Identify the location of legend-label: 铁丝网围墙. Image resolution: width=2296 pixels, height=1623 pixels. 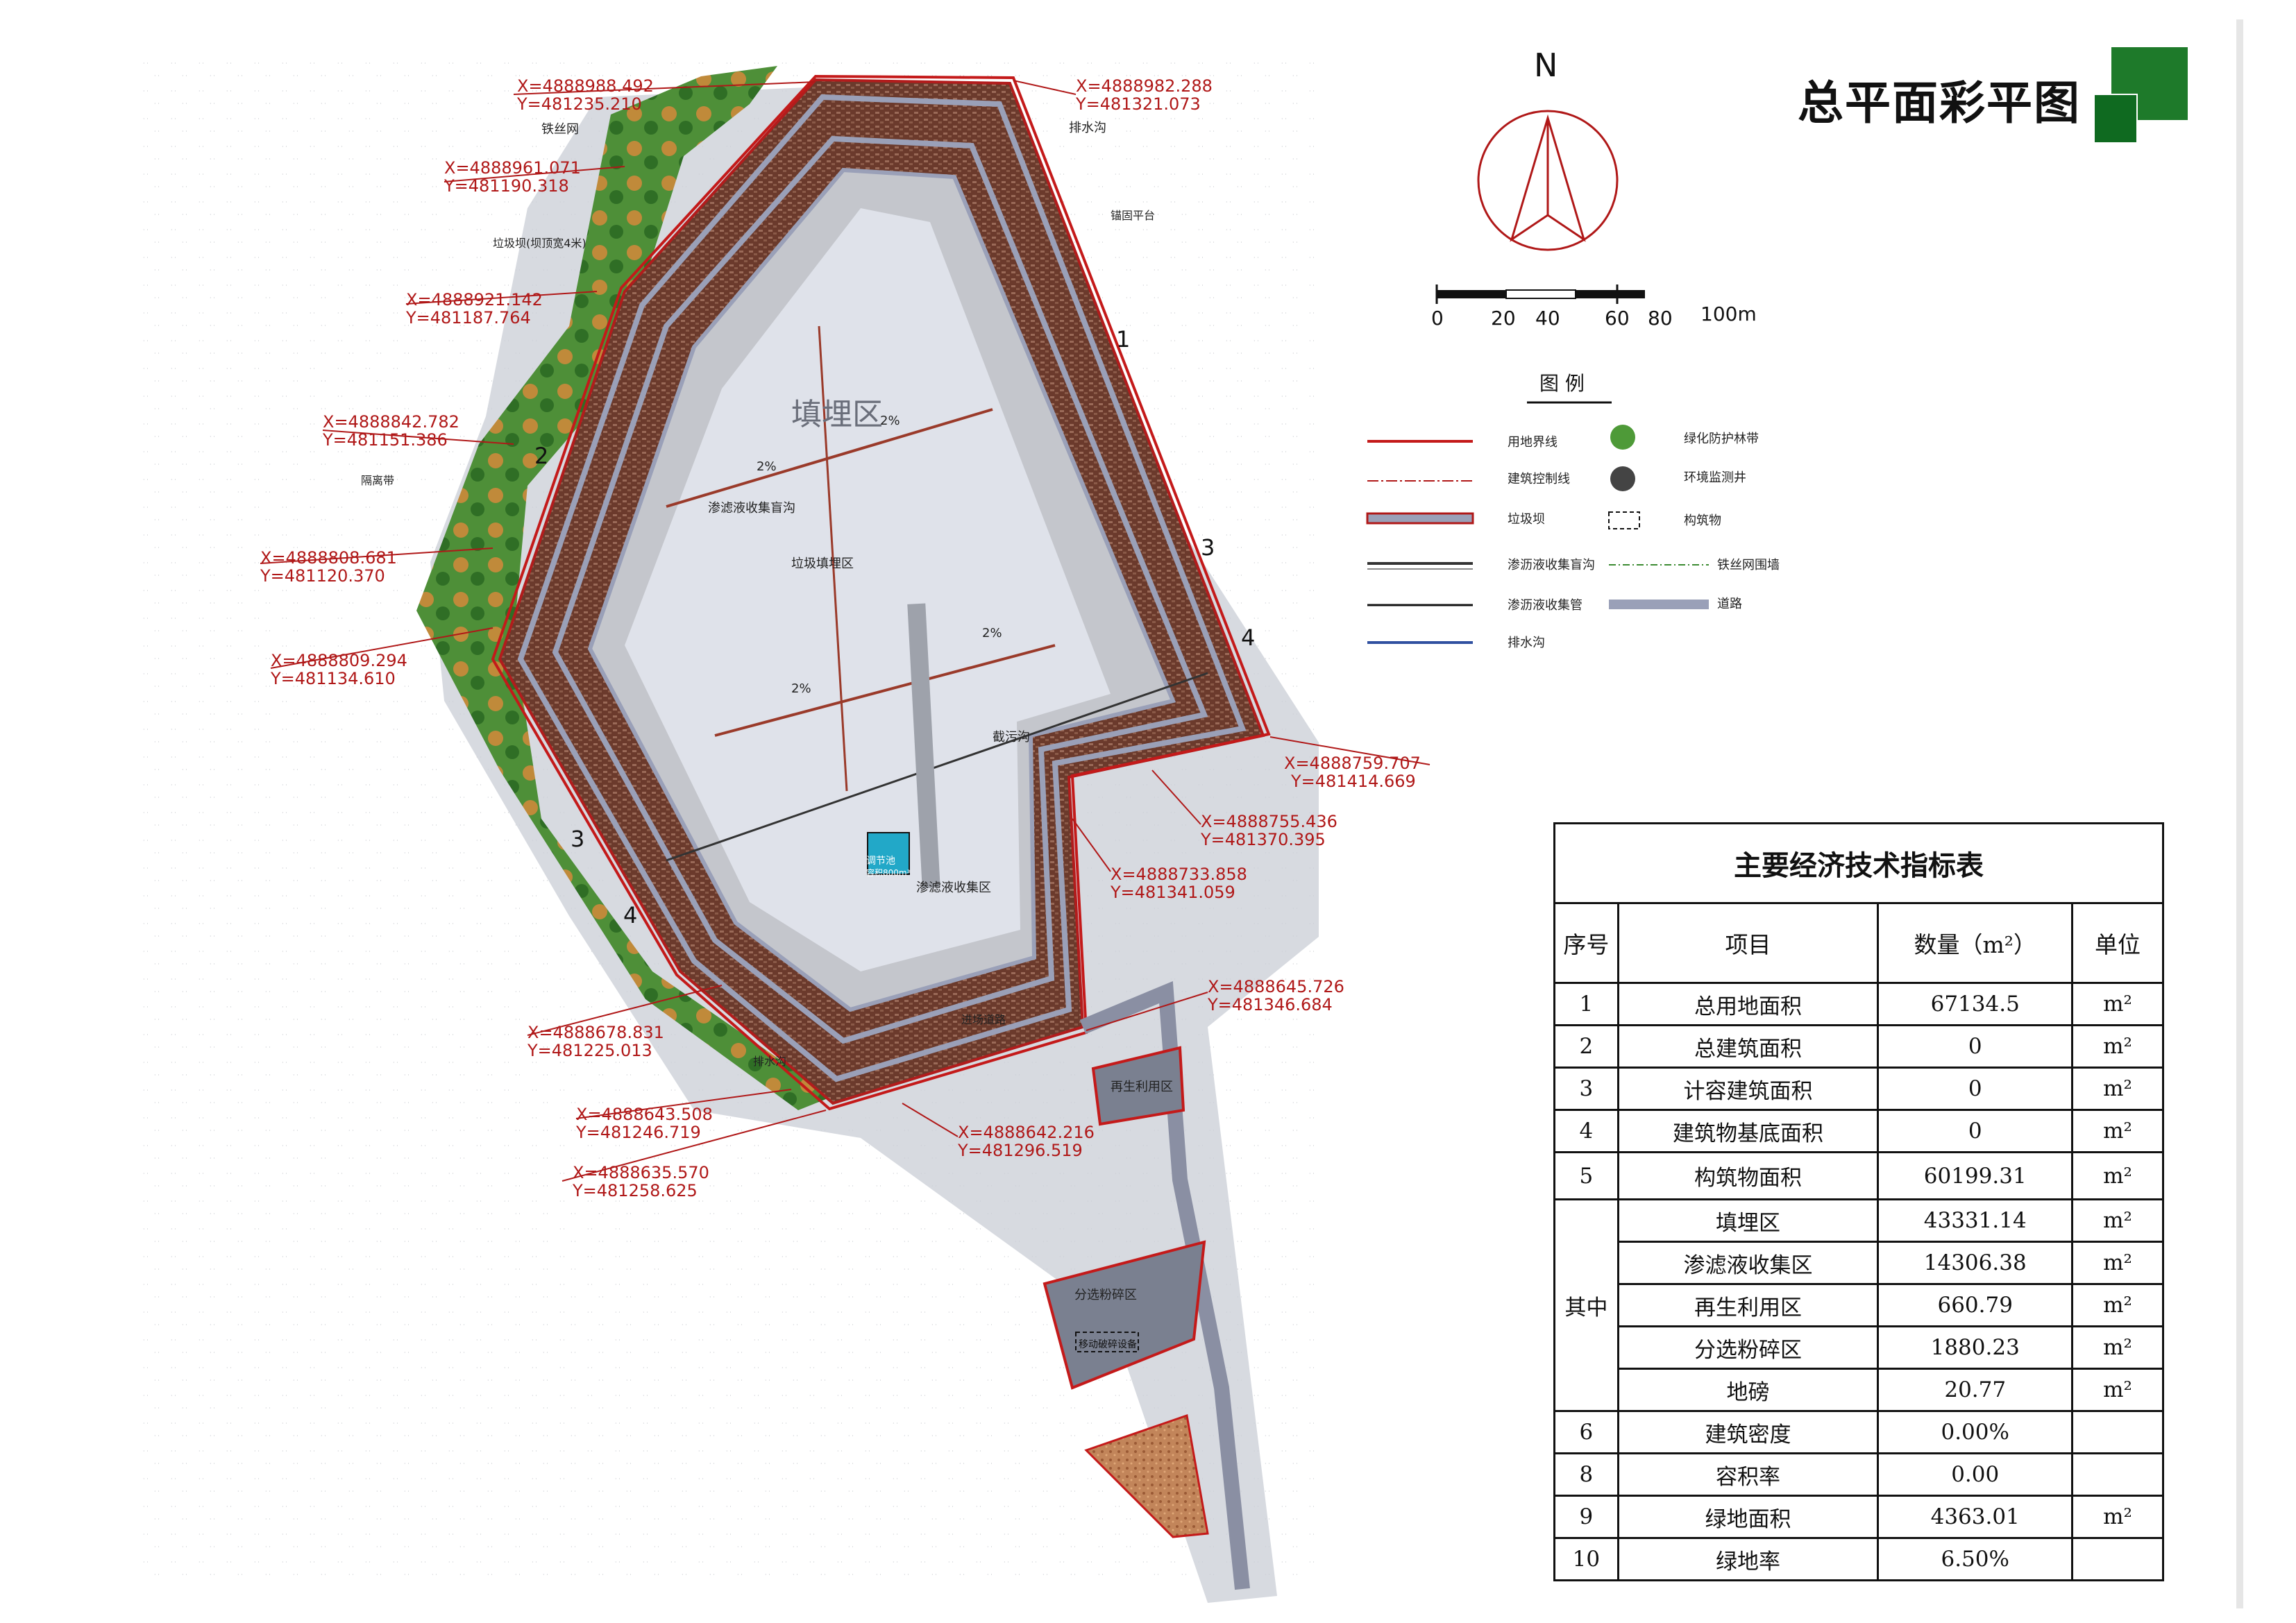
(1749, 565).